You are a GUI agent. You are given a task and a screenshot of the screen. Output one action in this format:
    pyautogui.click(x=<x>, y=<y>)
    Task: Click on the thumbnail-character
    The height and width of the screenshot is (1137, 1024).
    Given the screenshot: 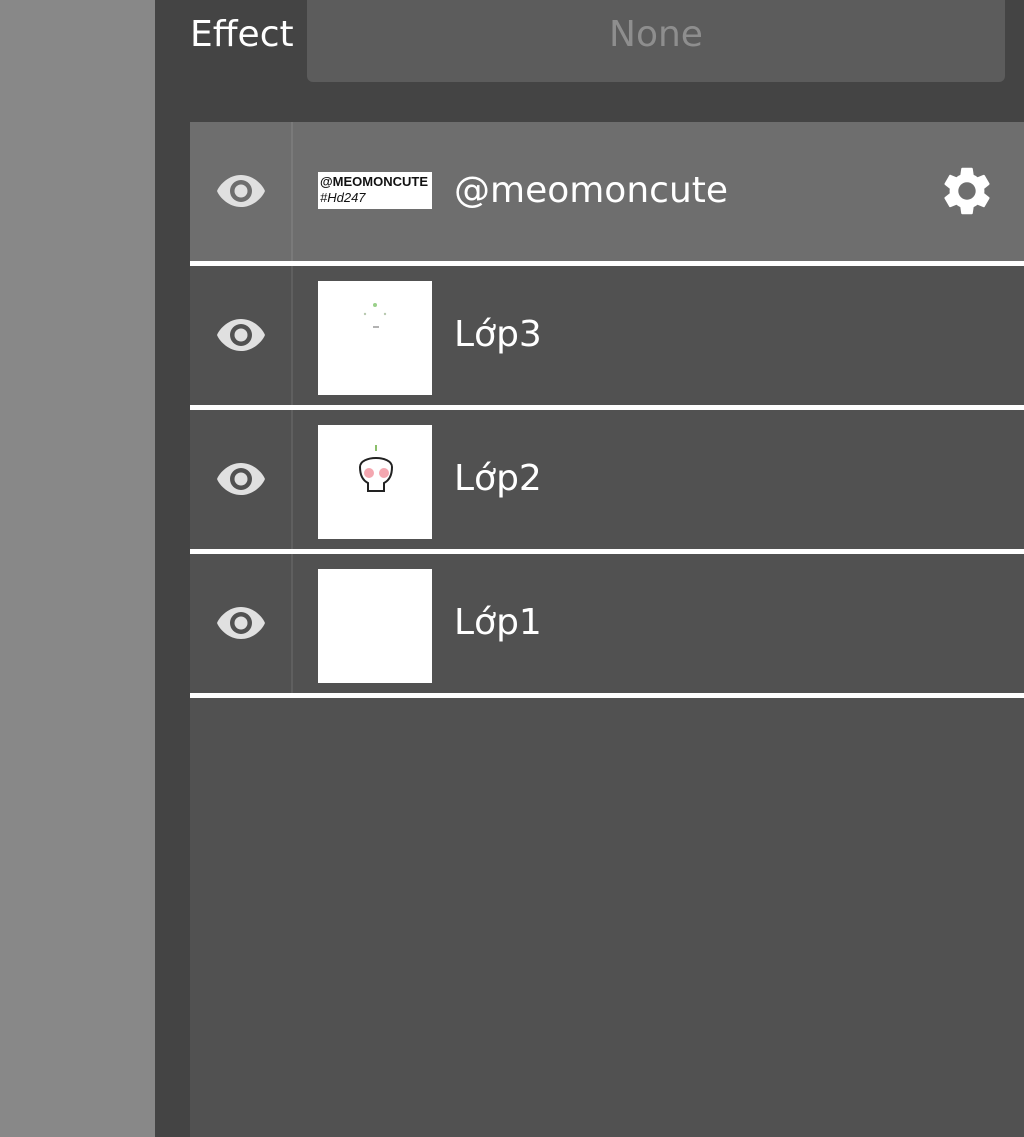 What is the action you would take?
    pyautogui.click(x=376, y=468)
    